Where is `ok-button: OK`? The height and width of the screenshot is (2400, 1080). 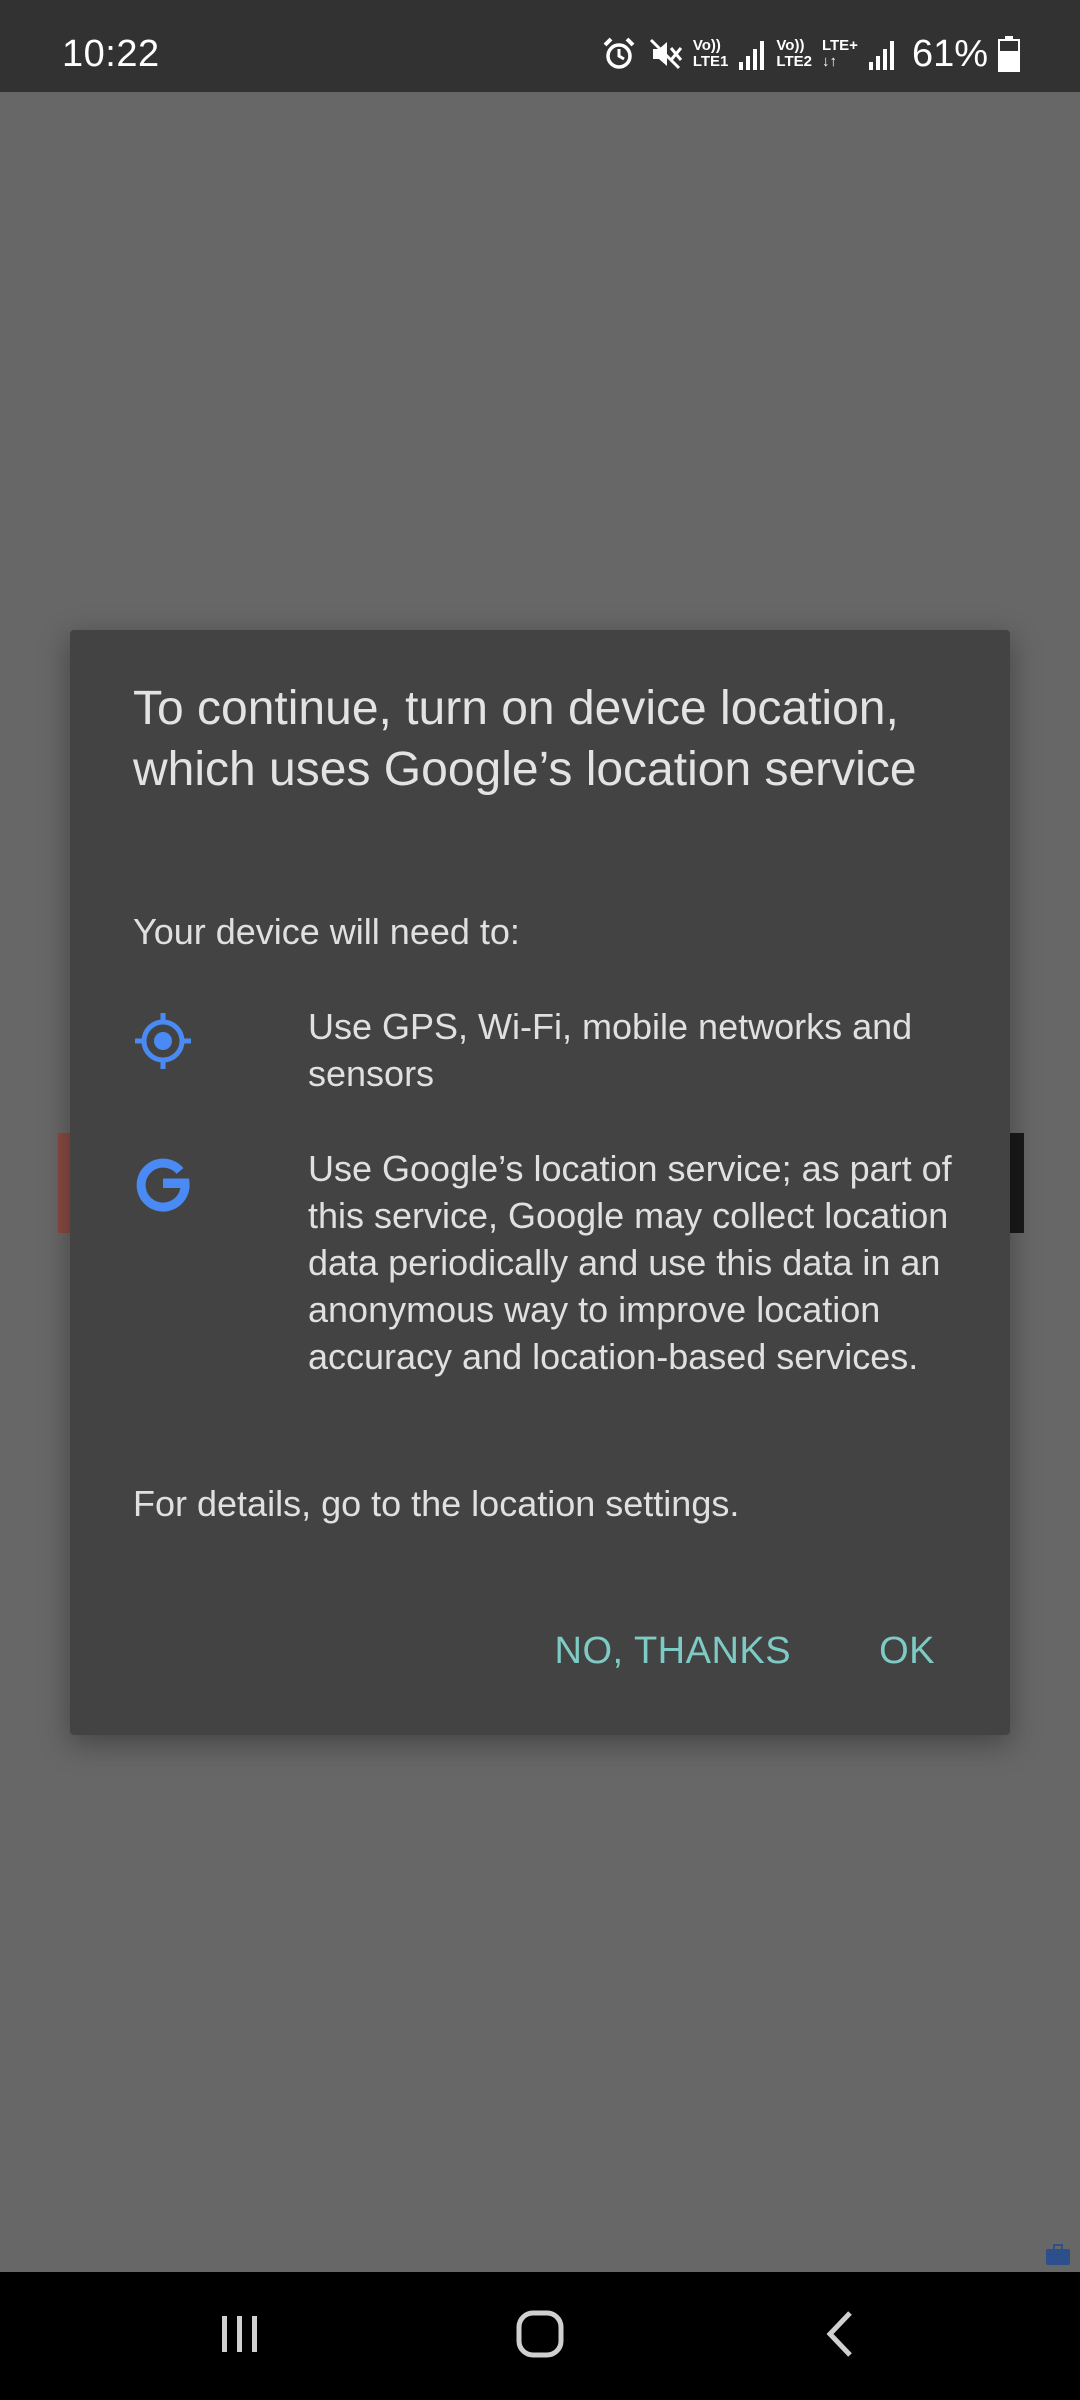
ok-button: OK is located at coordinates (907, 1651).